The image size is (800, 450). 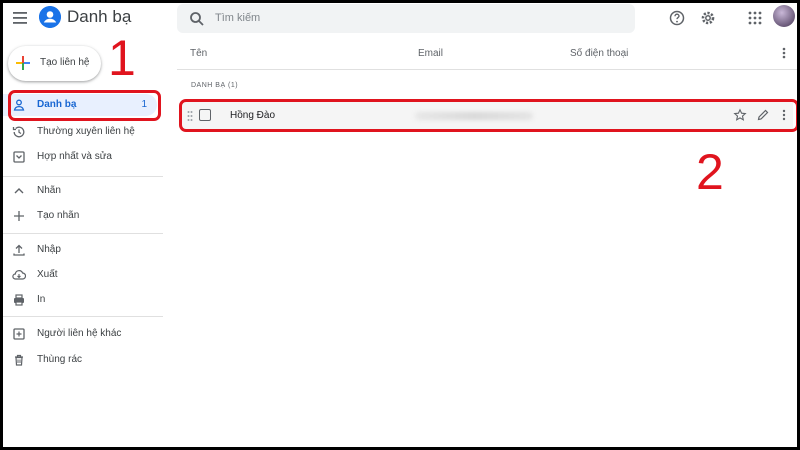 What do you see at coordinates (50, 17) in the screenshot?
I see `contacts-logo-icon` at bounding box center [50, 17].